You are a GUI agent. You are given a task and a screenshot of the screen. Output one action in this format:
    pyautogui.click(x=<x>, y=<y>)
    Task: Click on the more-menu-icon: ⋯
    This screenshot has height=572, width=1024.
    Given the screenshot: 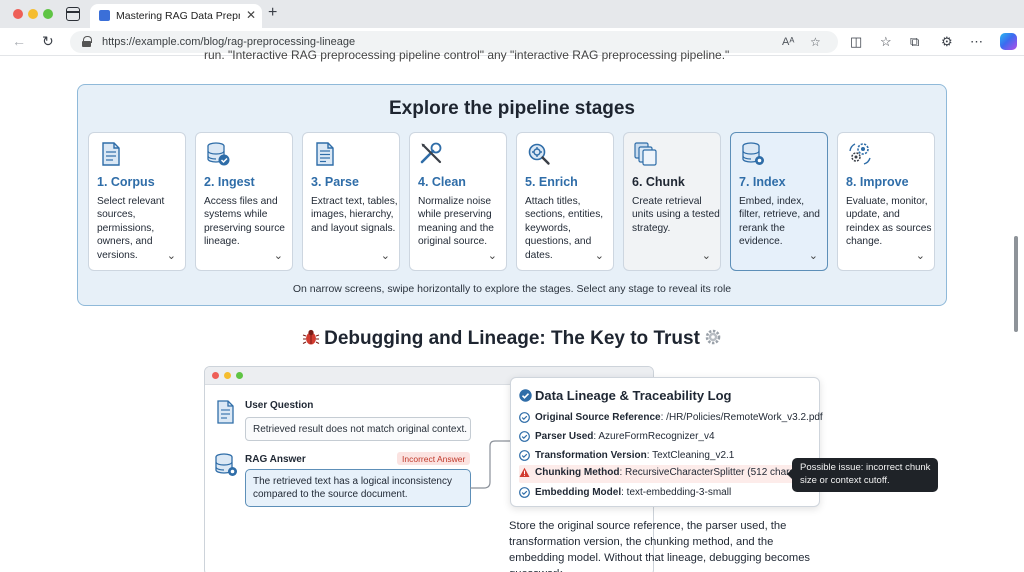 What is the action you would take?
    pyautogui.click(x=976, y=42)
    